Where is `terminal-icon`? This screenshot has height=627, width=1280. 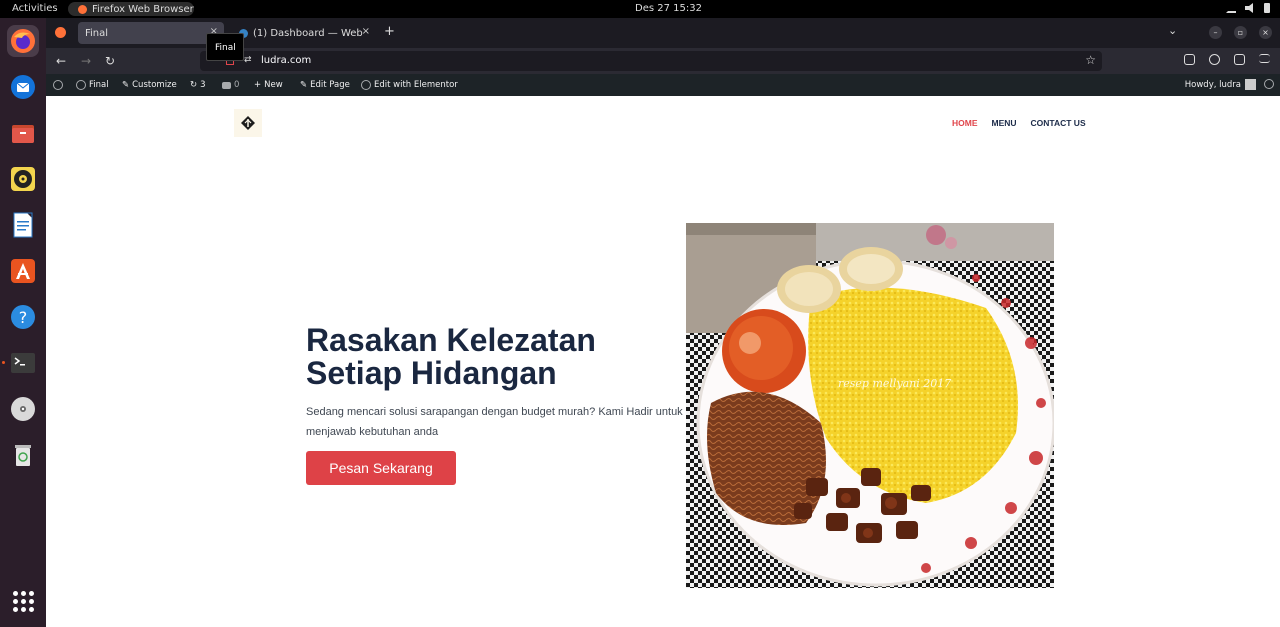
terminal-icon is located at coordinates (23, 363).